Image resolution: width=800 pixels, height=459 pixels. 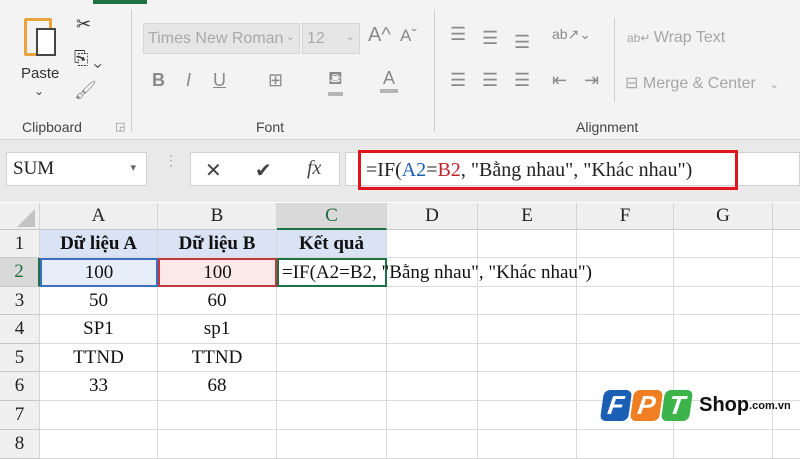 What do you see at coordinates (527, 386) in the screenshot?
I see `cell-e6` at bounding box center [527, 386].